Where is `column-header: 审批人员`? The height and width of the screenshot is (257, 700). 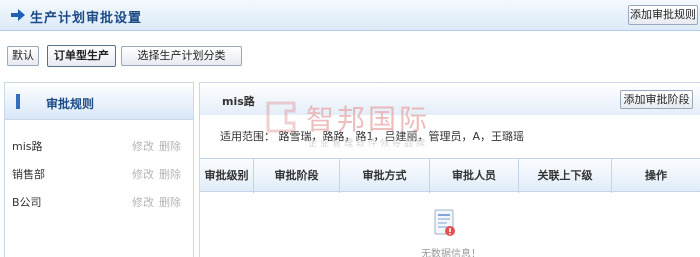
column-header: 审批人员 is located at coordinates (474, 176).